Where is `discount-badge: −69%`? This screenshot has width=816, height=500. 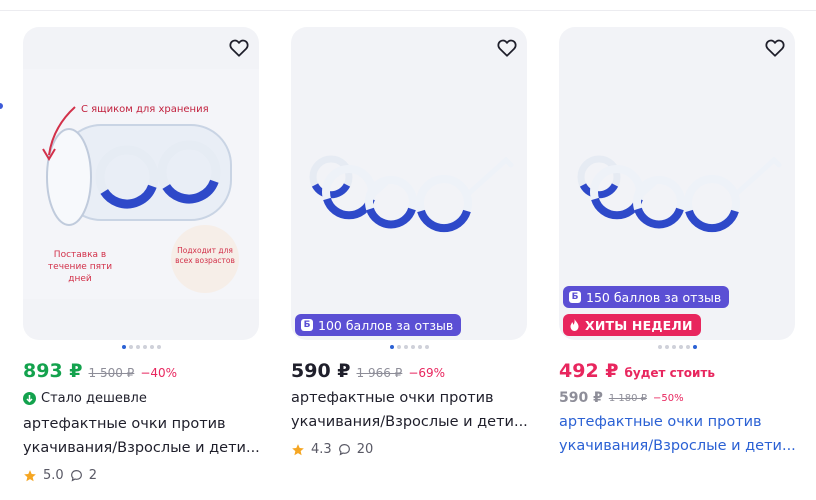 discount-badge: −69% is located at coordinates (427, 373).